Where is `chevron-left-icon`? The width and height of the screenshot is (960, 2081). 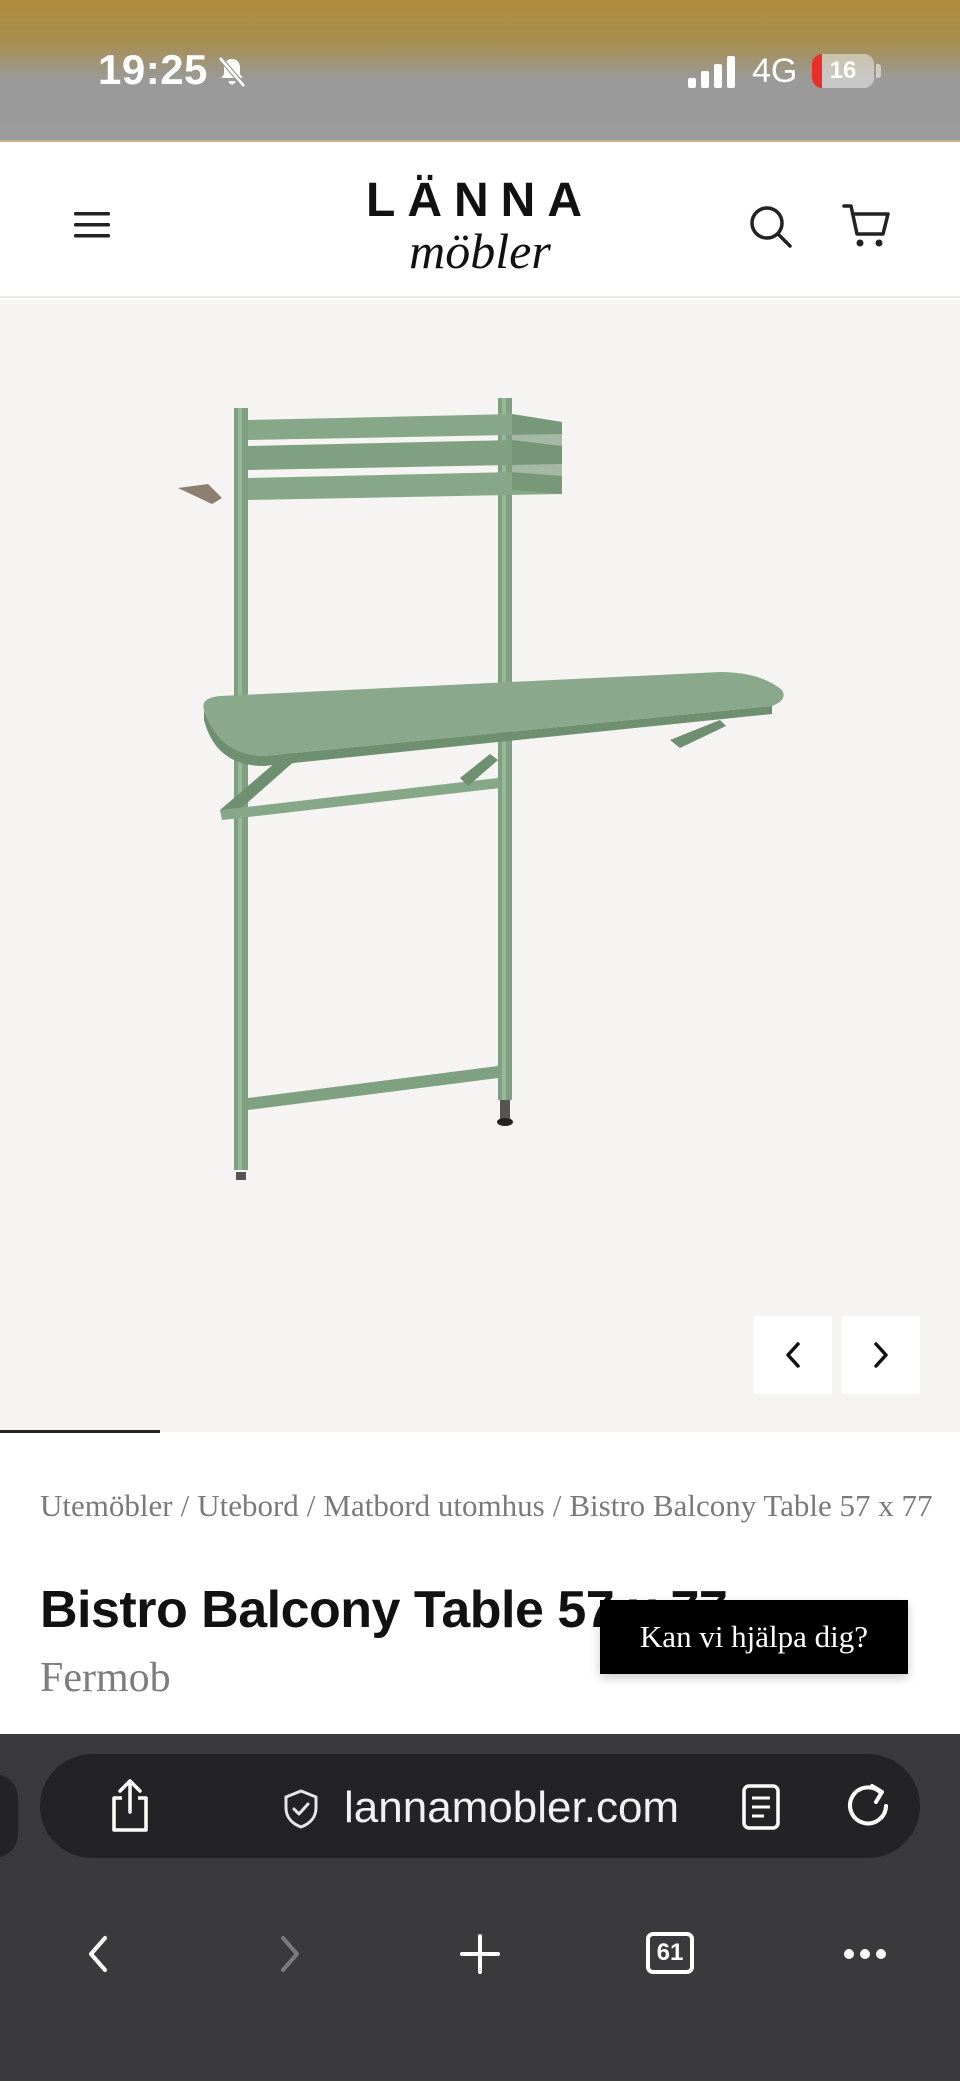 chevron-left-icon is located at coordinates (793, 1355).